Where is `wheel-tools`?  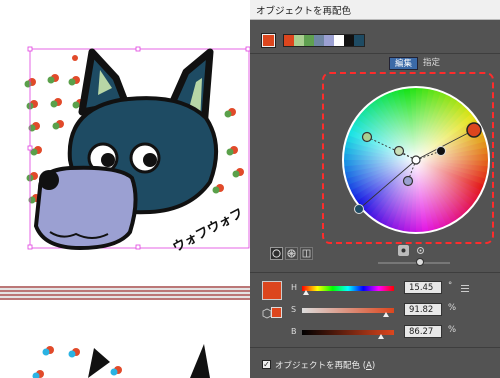
wheel-tools is located at coordinates (412, 250).